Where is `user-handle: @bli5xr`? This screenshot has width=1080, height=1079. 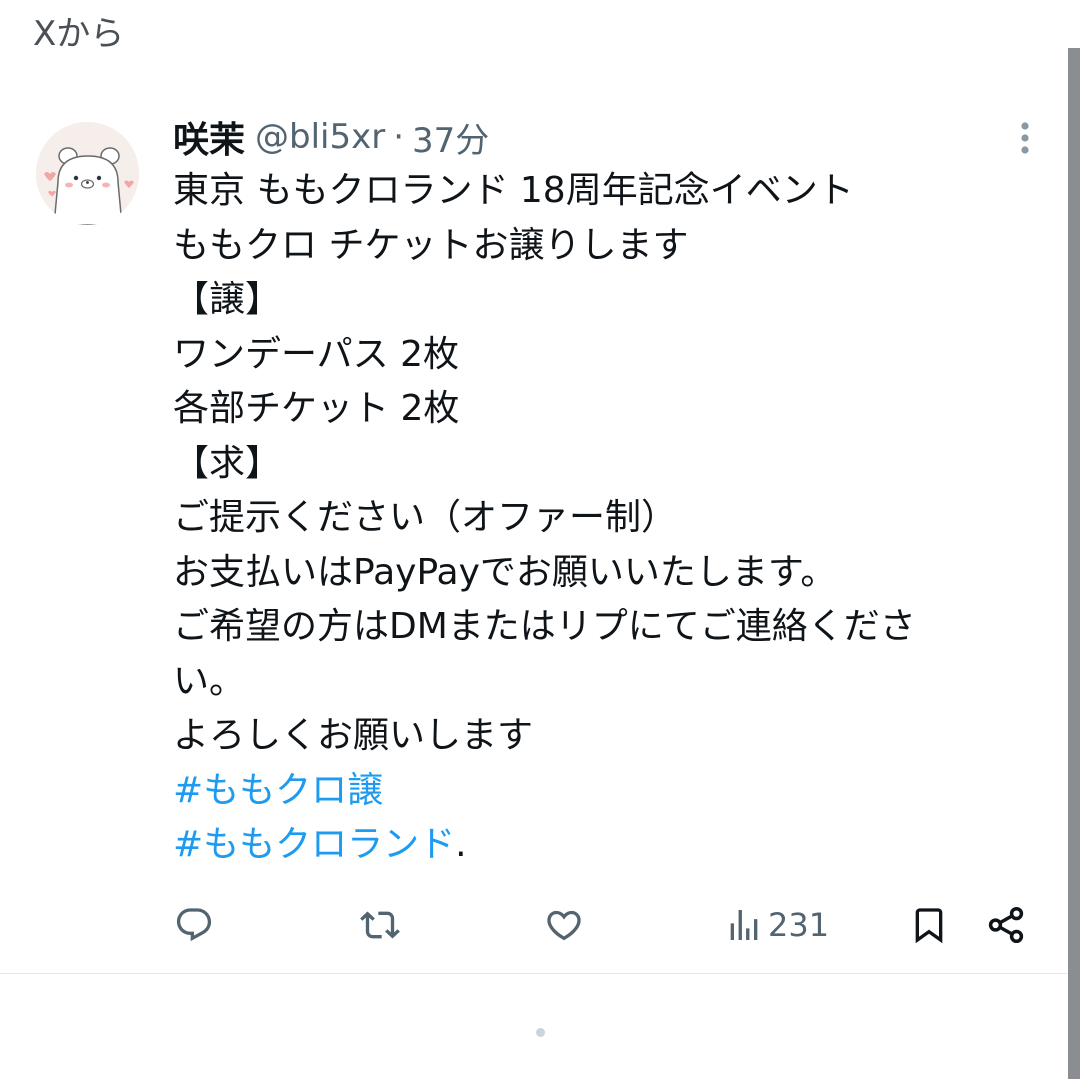 user-handle: @bli5xr is located at coordinates (320, 137).